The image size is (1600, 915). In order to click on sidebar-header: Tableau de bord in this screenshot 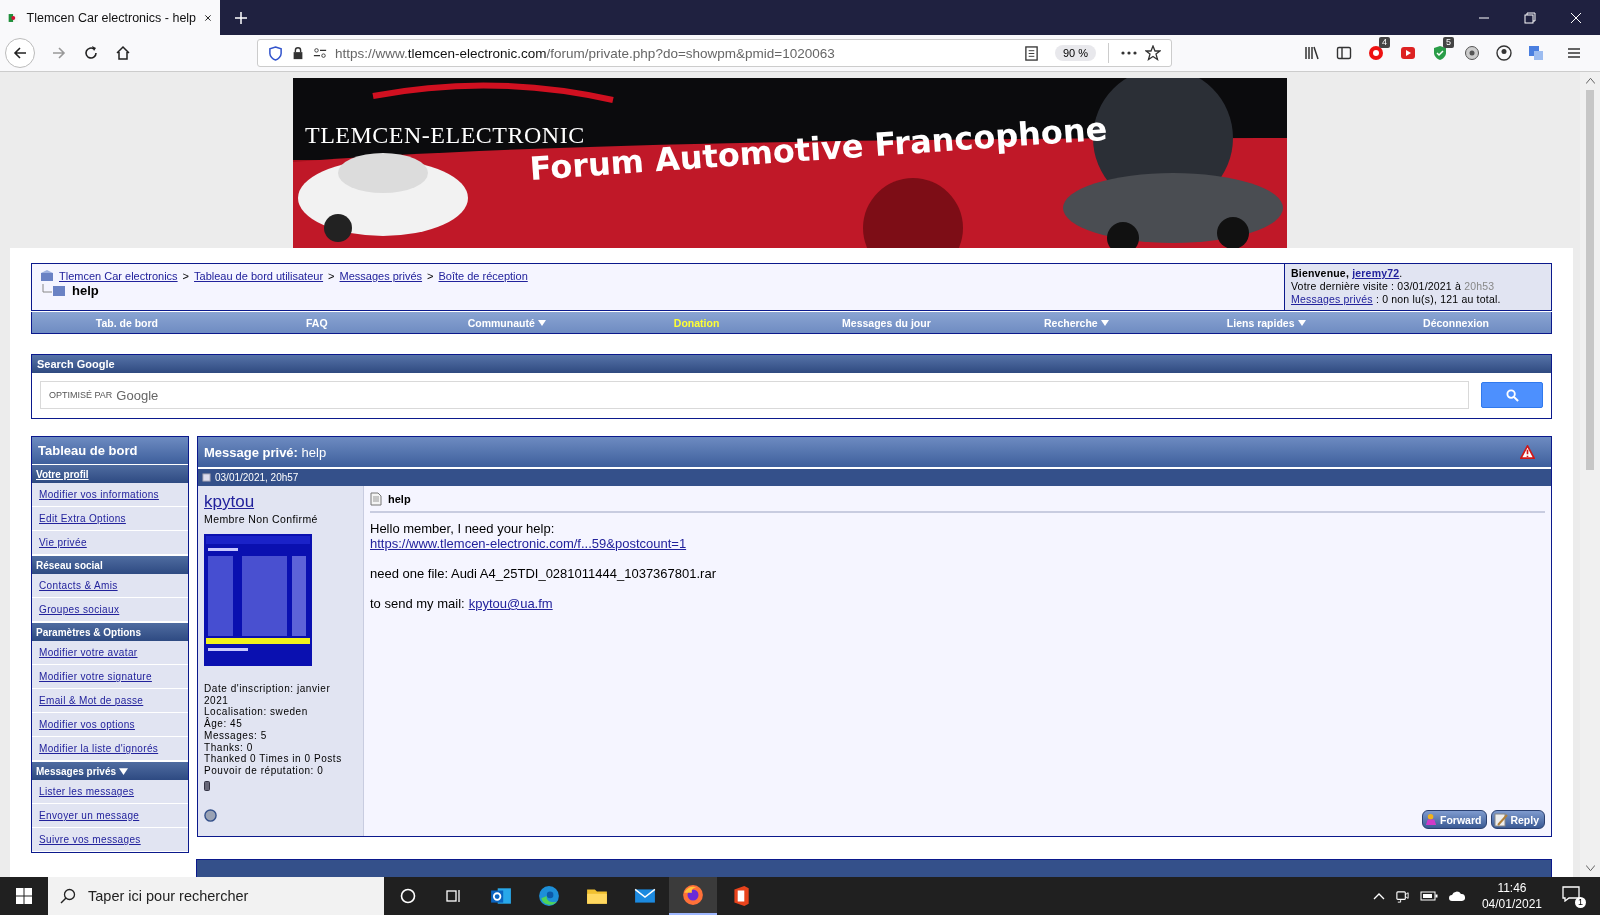, I will do `click(110, 450)`.